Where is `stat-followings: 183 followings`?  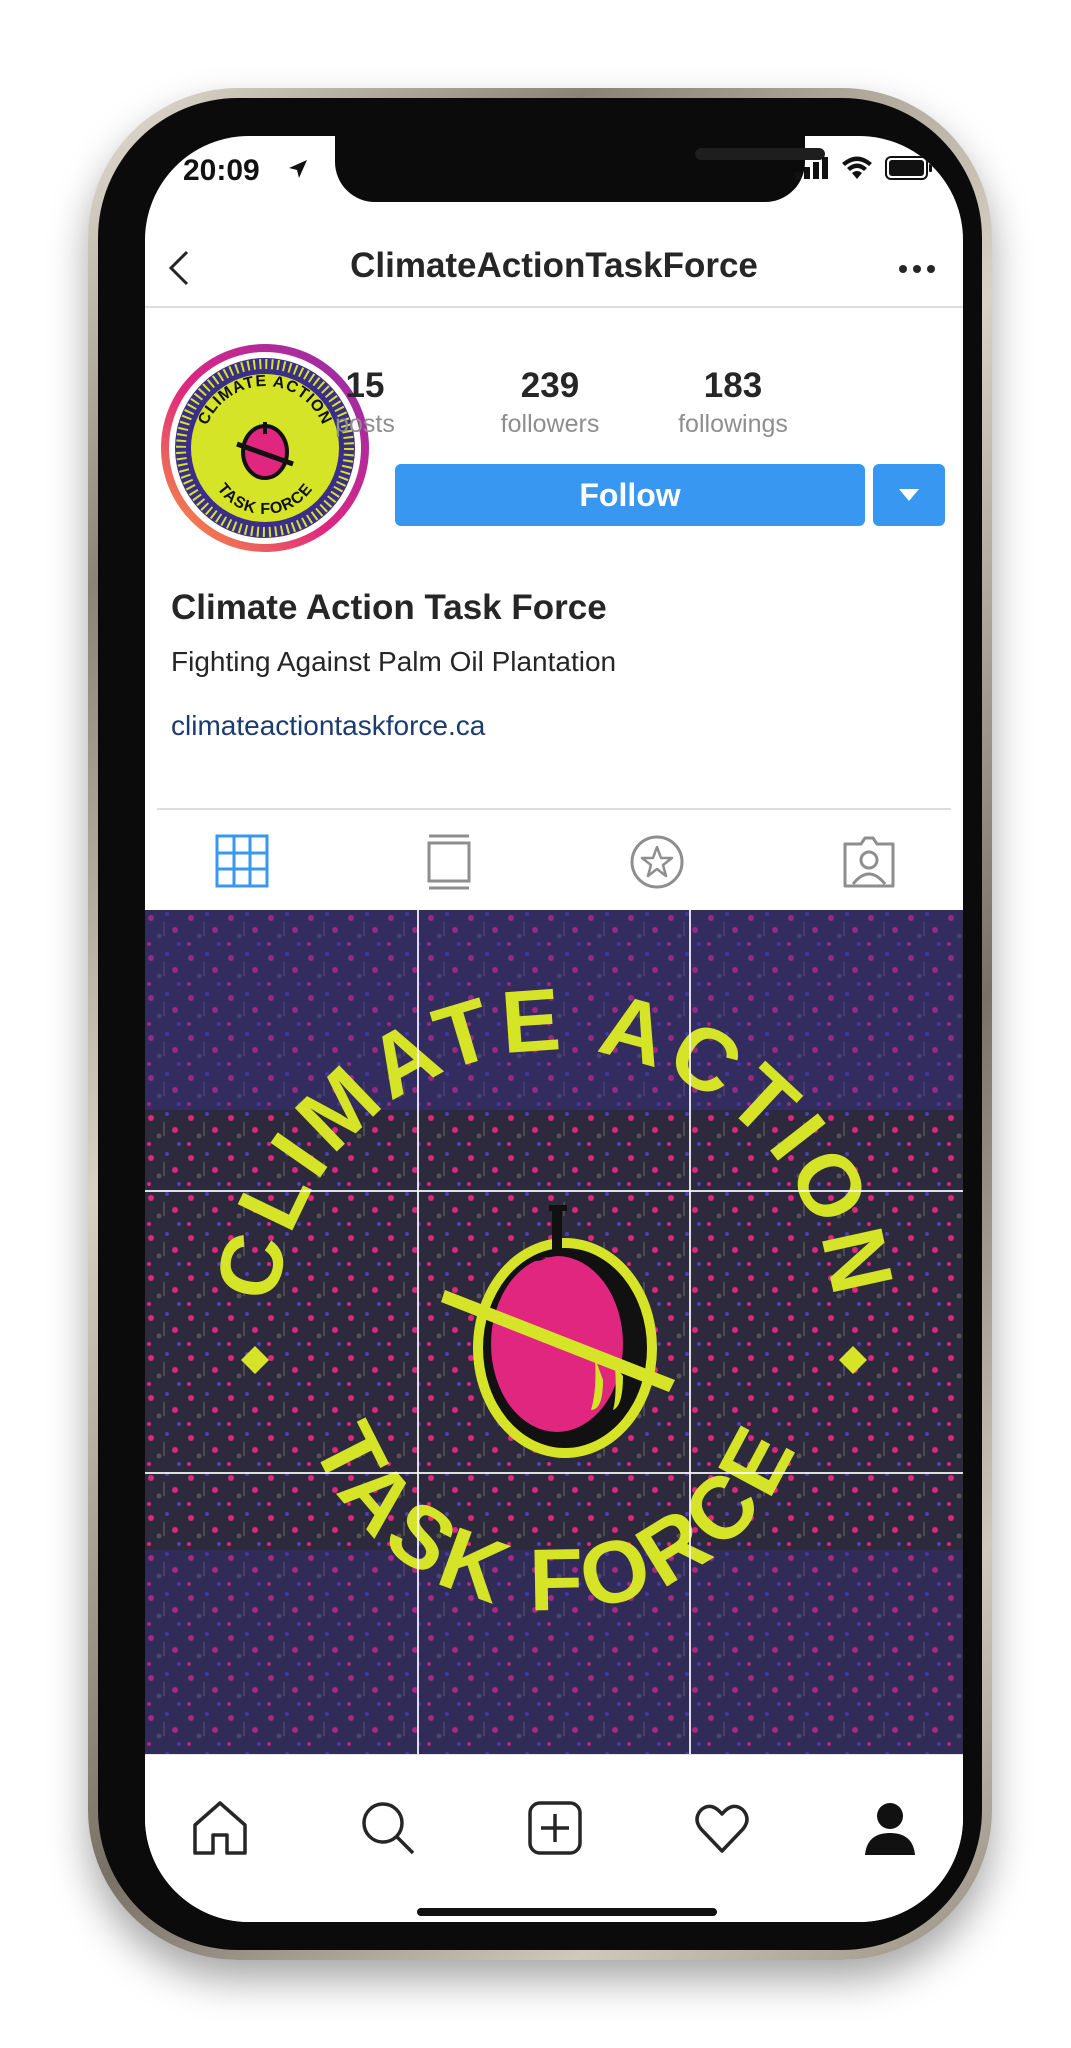
stat-followings: 183 followings is located at coordinates (733, 402).